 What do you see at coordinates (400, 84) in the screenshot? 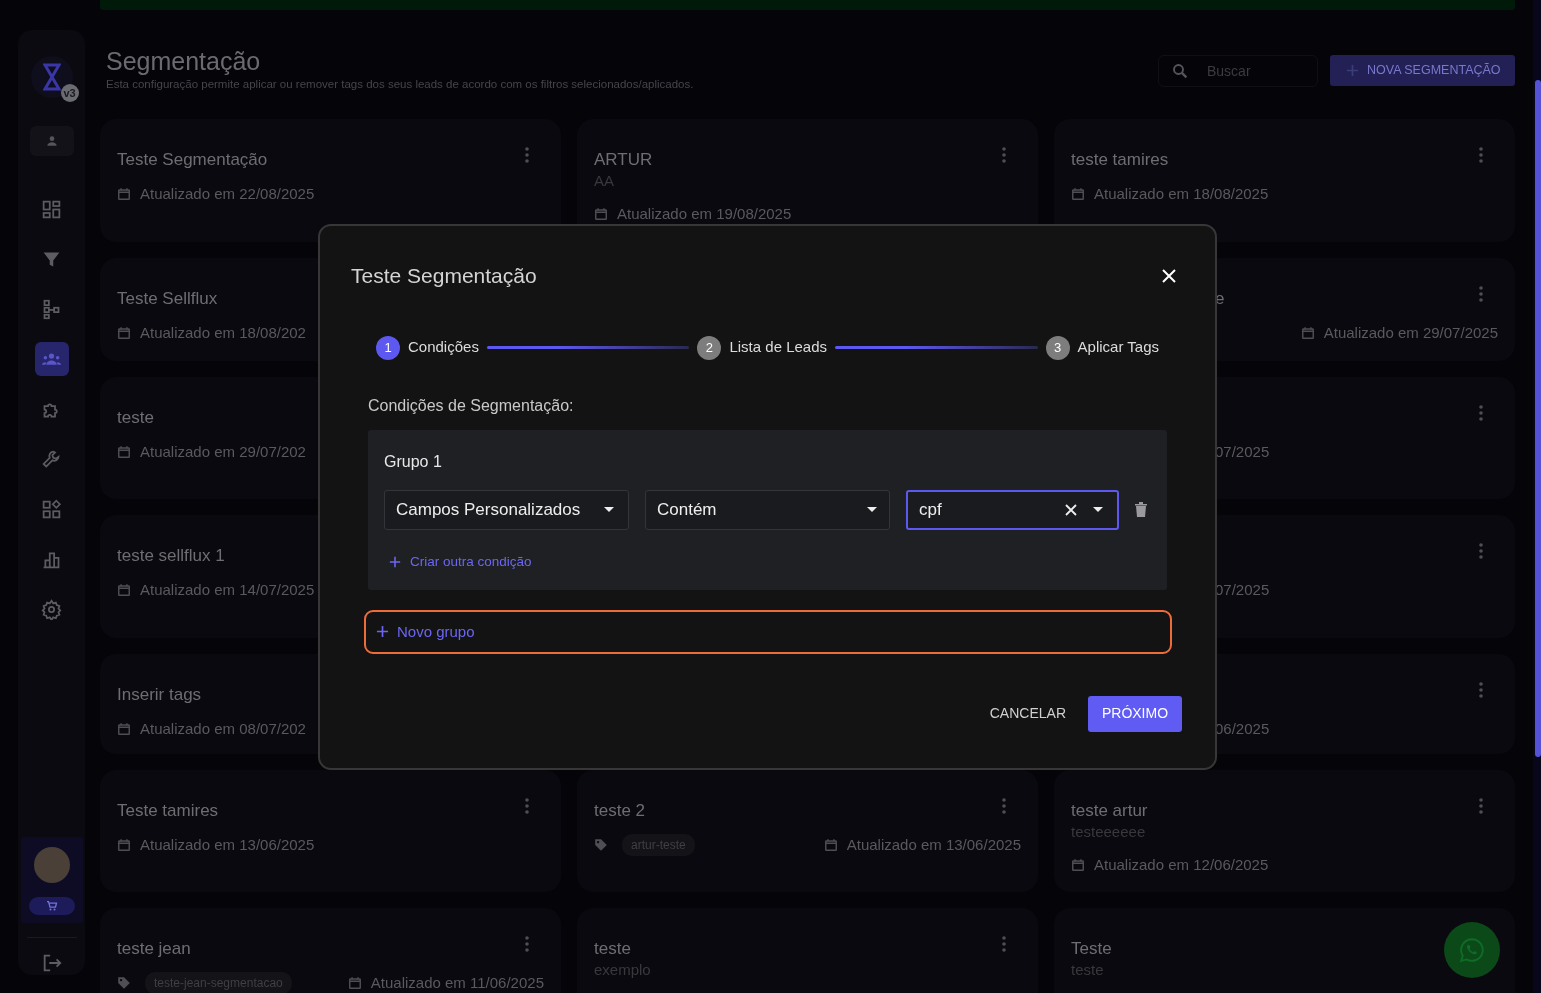
I see `page-subtitle: Esta configuração permite aplicar ou remover tags dos seus leads de acordo com os filtros selecionados/aplicados.` at bounding box center [400, 84].